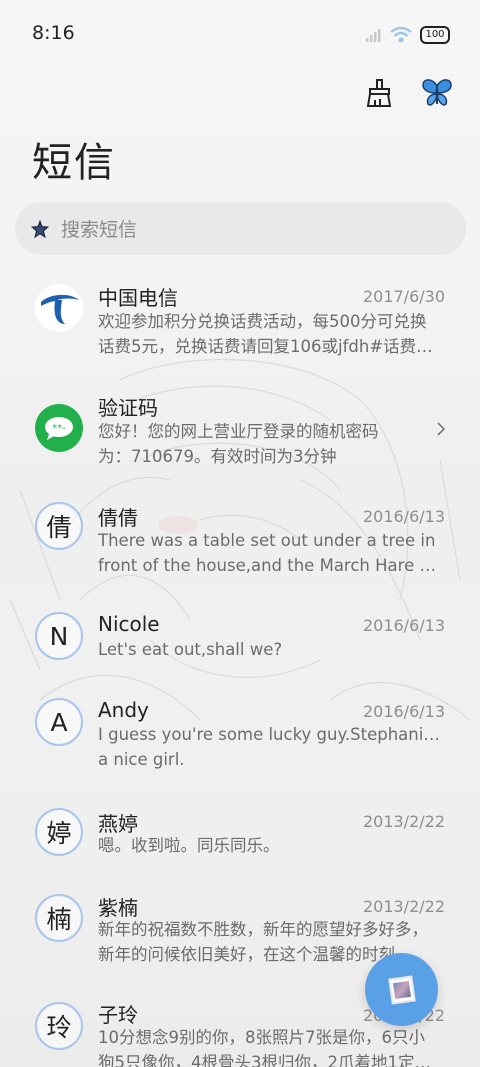 This screenshot has width=480, height=1067. Describe the element at coordinates (118, 824) in the screenshot. I see `thread-name: 燕婷` at that location.